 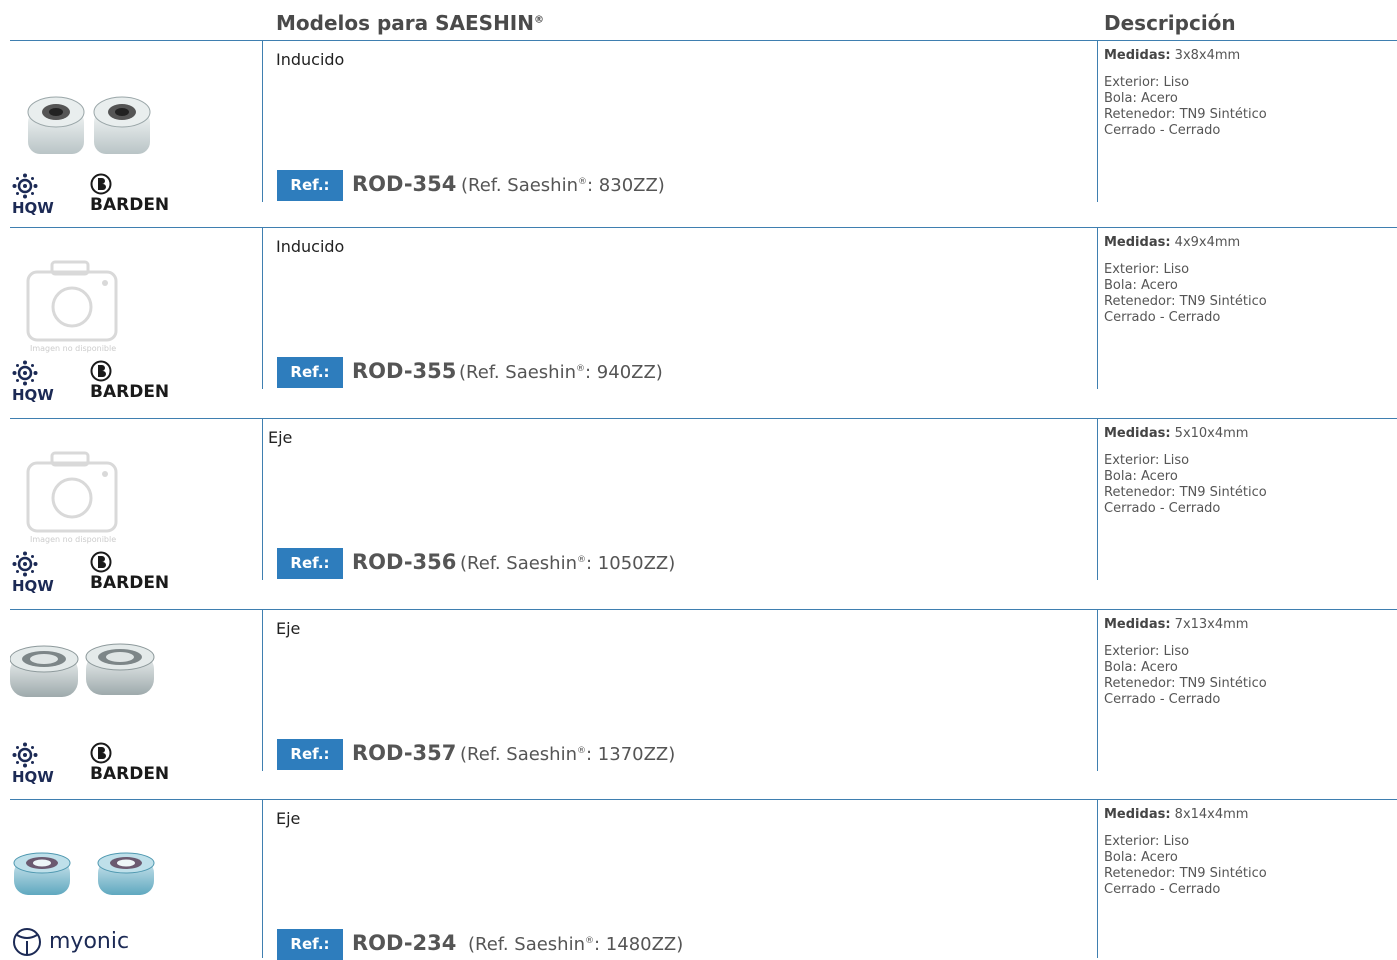 I want to click on measure-value: 3x8x4mm, so click(x=1207, y=55).